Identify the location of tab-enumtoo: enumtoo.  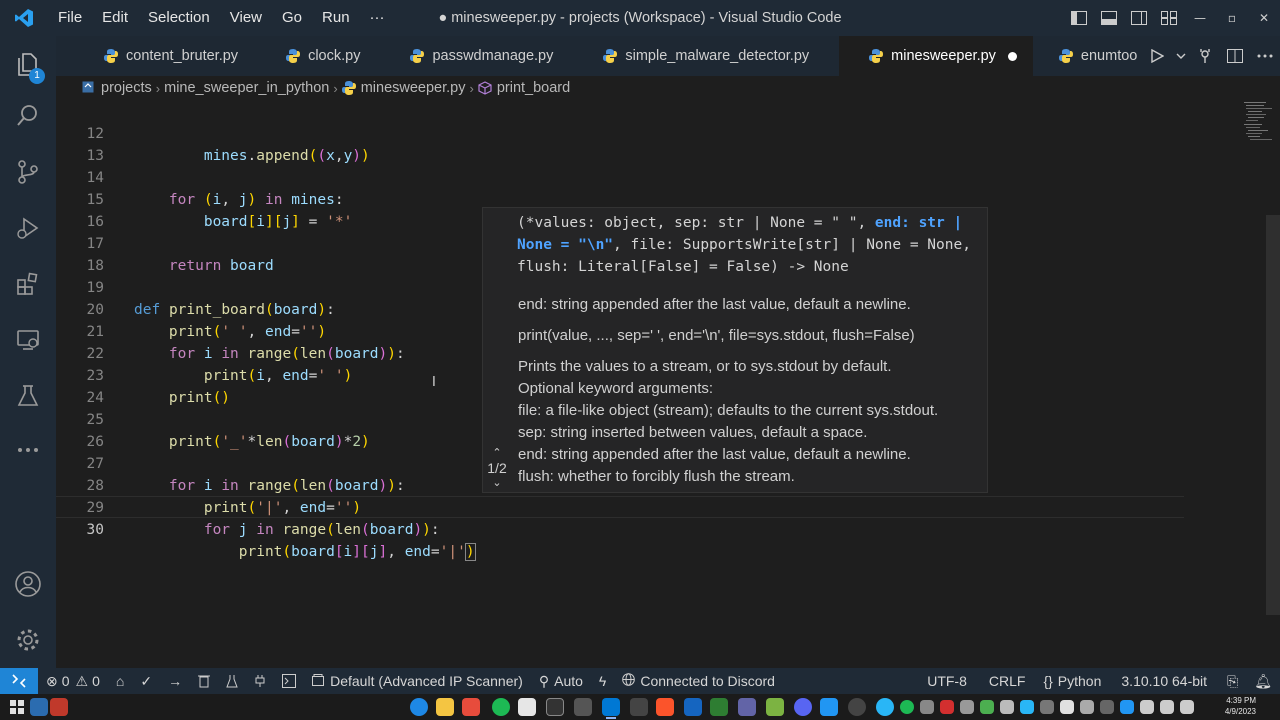
(1093, 56).